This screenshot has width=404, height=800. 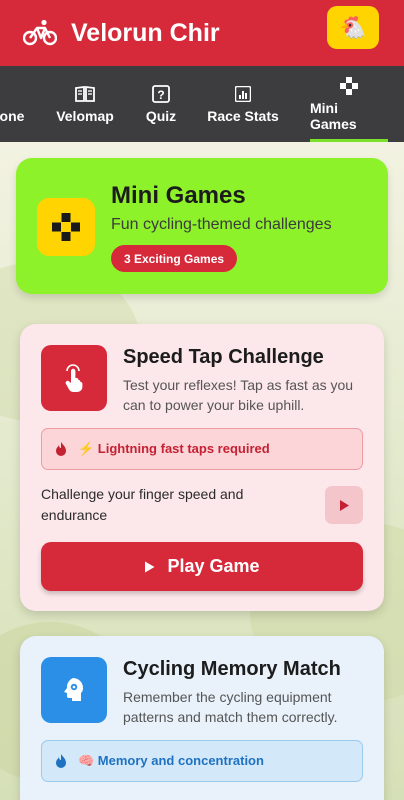 I want to click on play-game-button: Play Game, so click(x=202, y=566).